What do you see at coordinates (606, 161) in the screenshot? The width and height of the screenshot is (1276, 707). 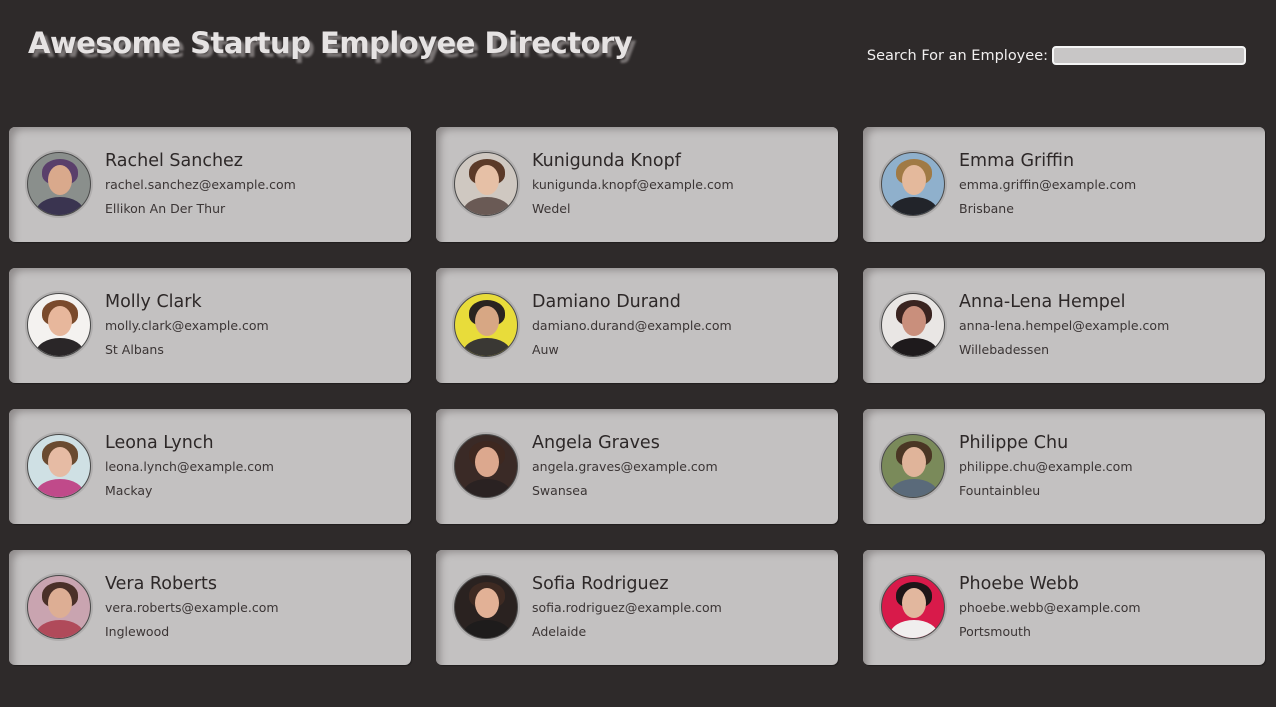 I see `employee-name: Kunigunda Knopf` at bounding box center [606, 161].